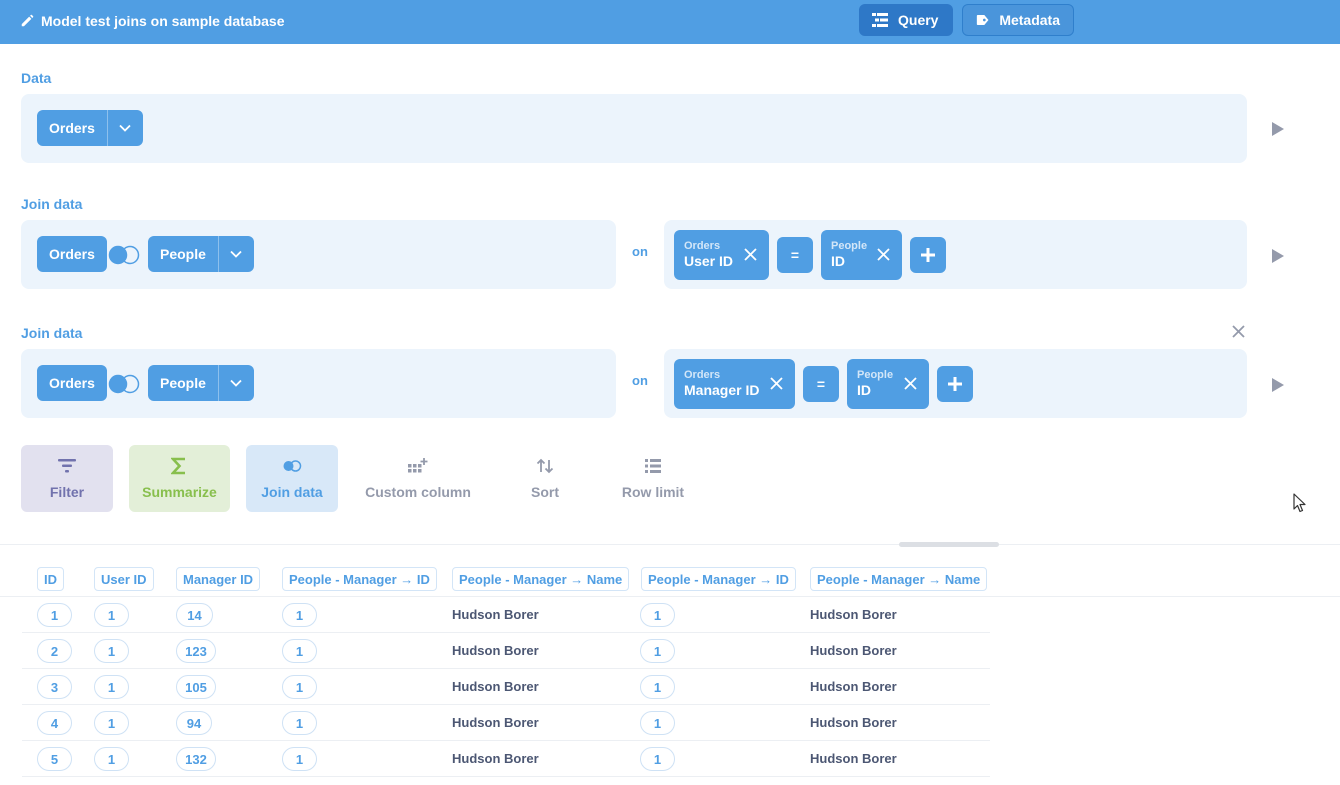 The image size is (1340, 785). I want to click on cell-id: 4, so click(54, 723).